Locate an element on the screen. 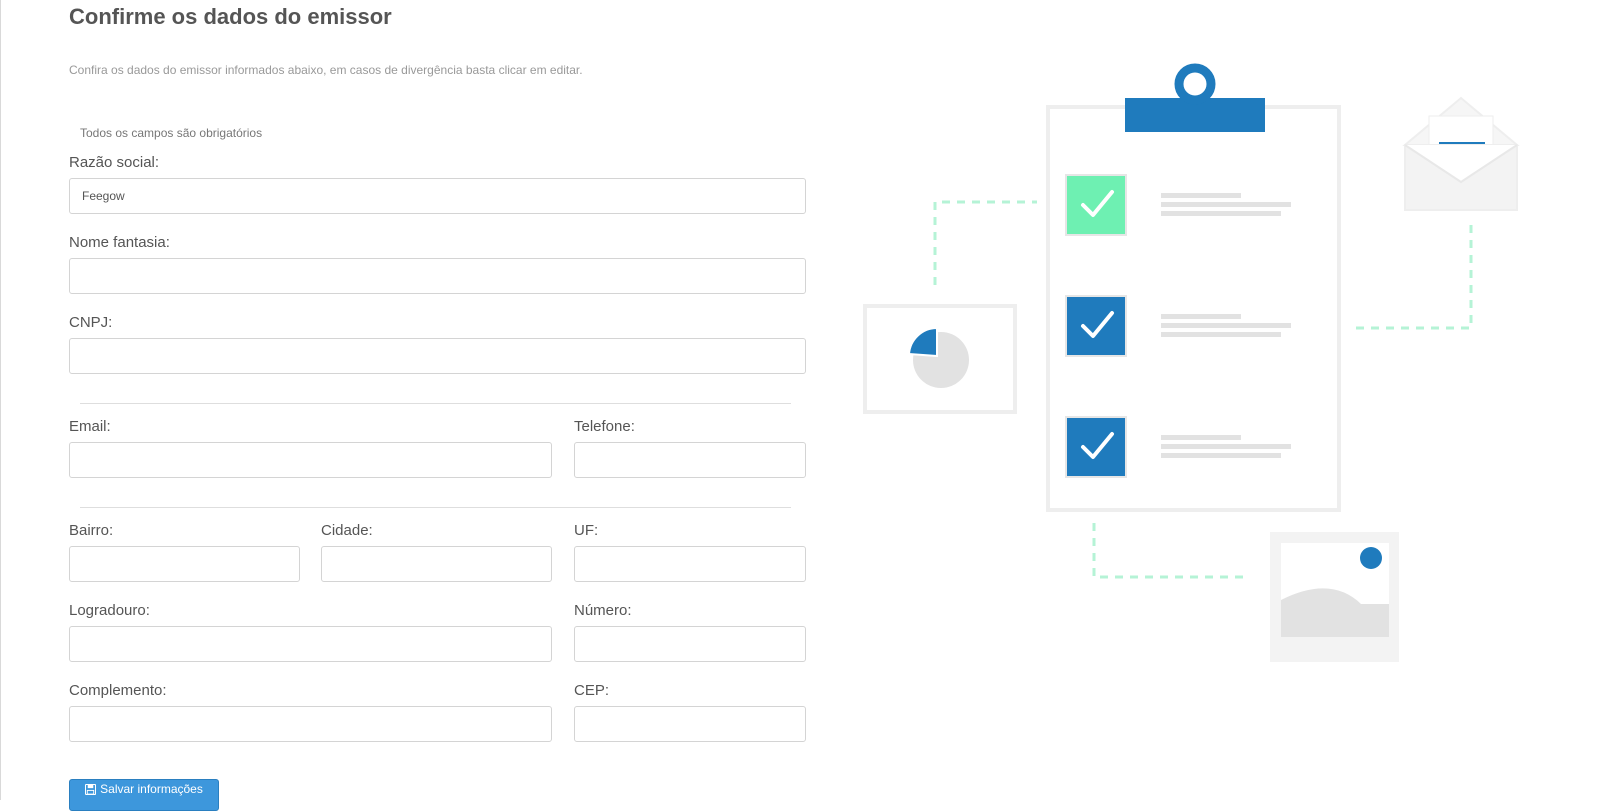 The height and width of the screenshot is (811, 1600). pie-chart-card is located at coordinates (940, 359).